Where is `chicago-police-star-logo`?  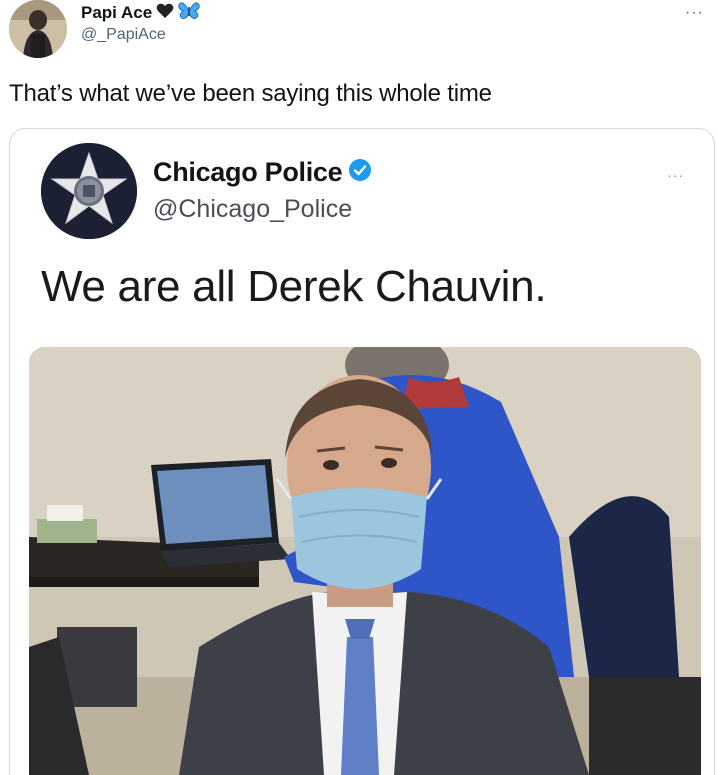 chicago-police-star-logo is located at coordinates (89, 191).